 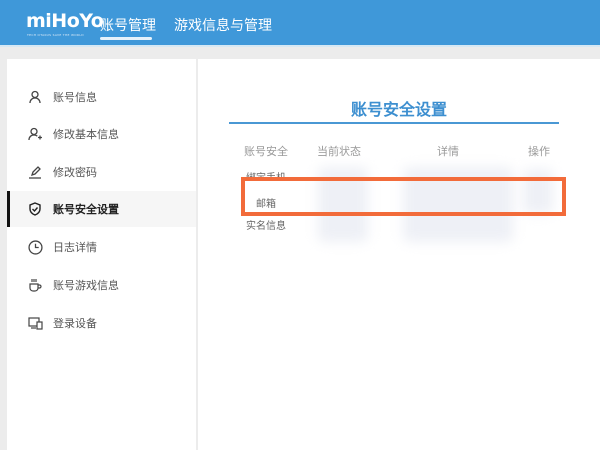 I want to click on user-icon, so click(x=35, y=97).